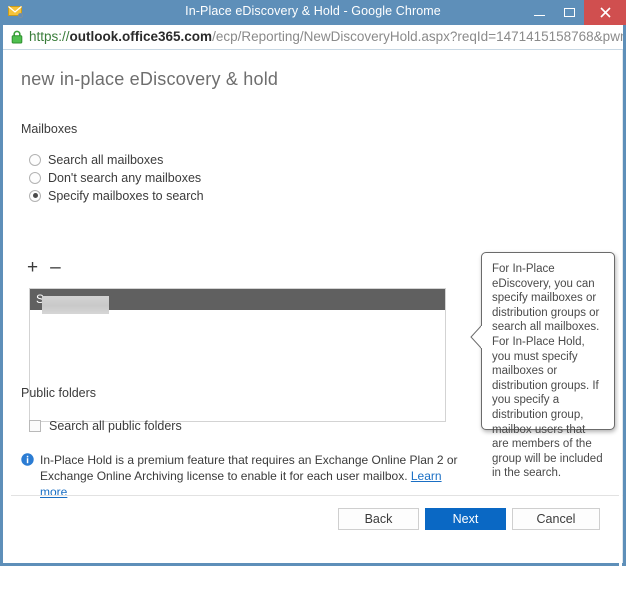 This screenshot has width=626, height=613. Describe the element at coordinates (476, 337) in the screenshot. I see `callout-arrow-icon` at that location.